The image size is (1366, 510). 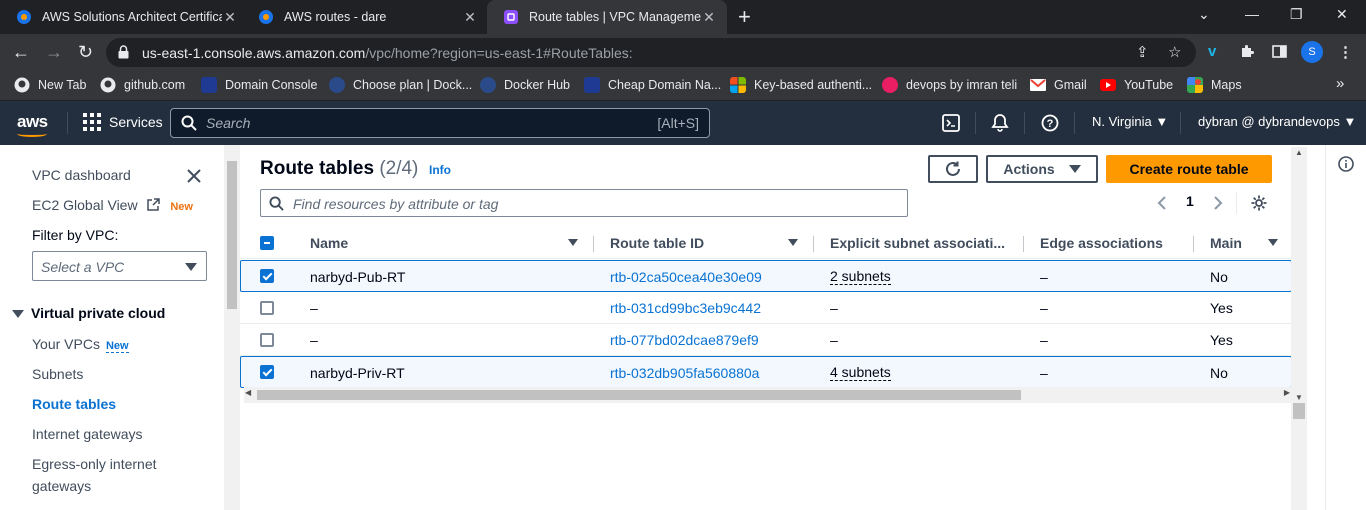 I want to click on pager-divider, so click(x=1236, y=203).